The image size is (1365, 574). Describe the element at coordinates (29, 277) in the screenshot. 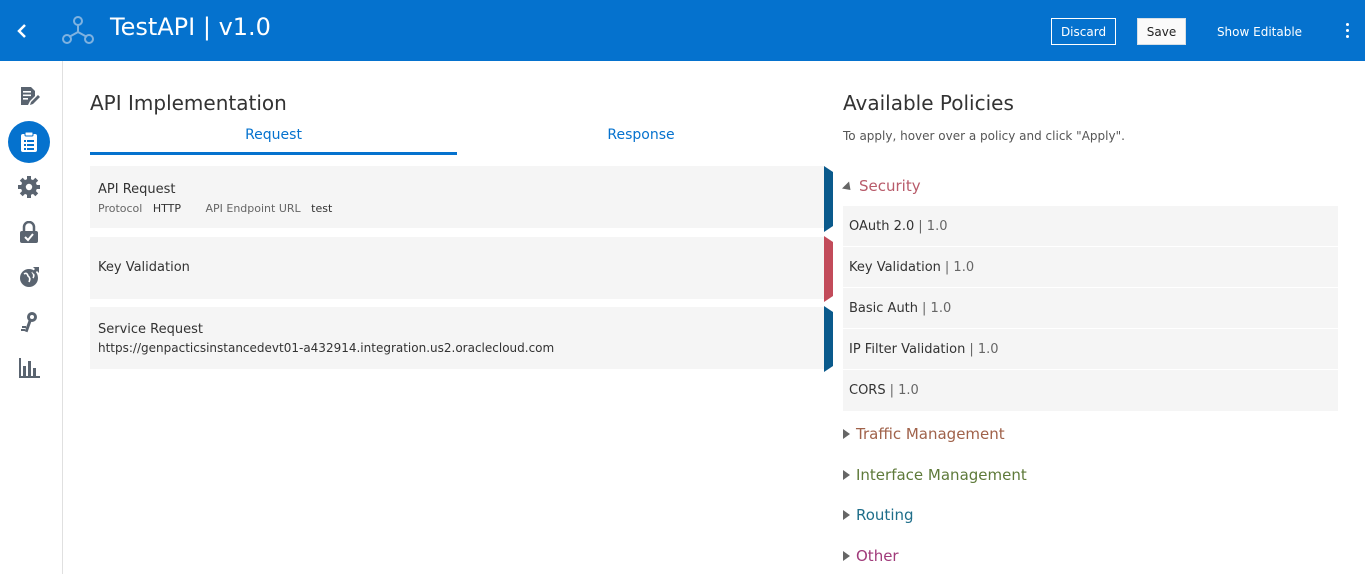

I see `globe-icon` at that location.